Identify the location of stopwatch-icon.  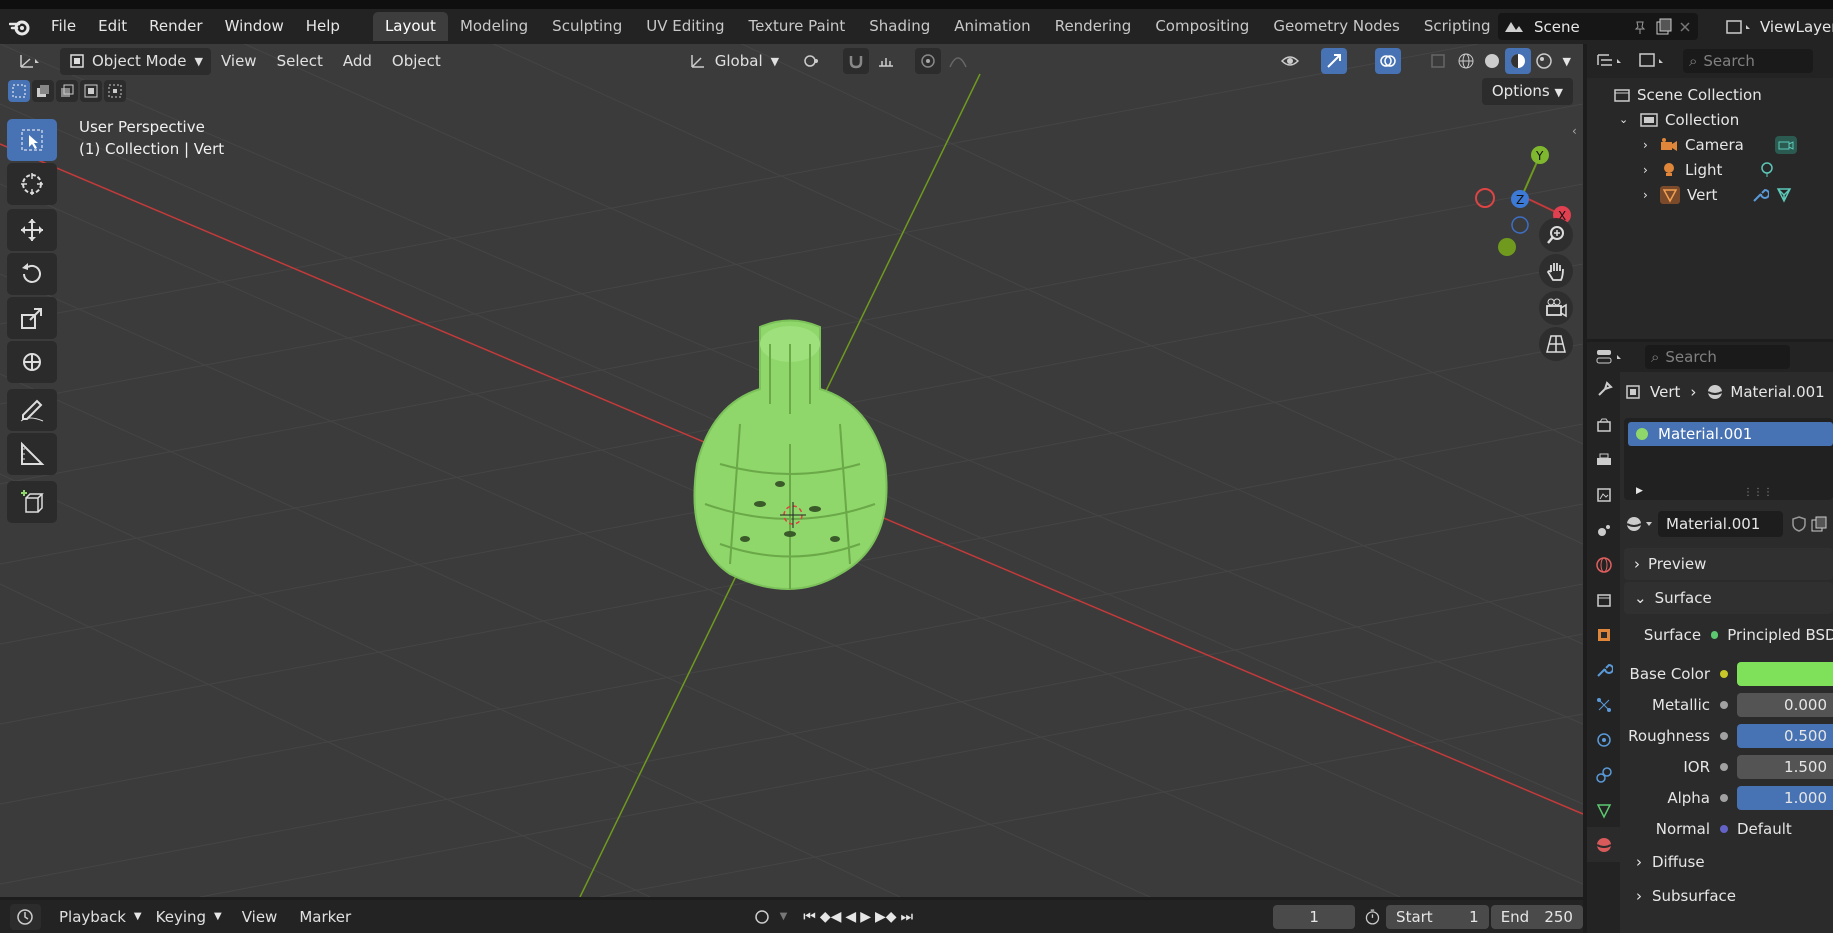
(1372, 917).